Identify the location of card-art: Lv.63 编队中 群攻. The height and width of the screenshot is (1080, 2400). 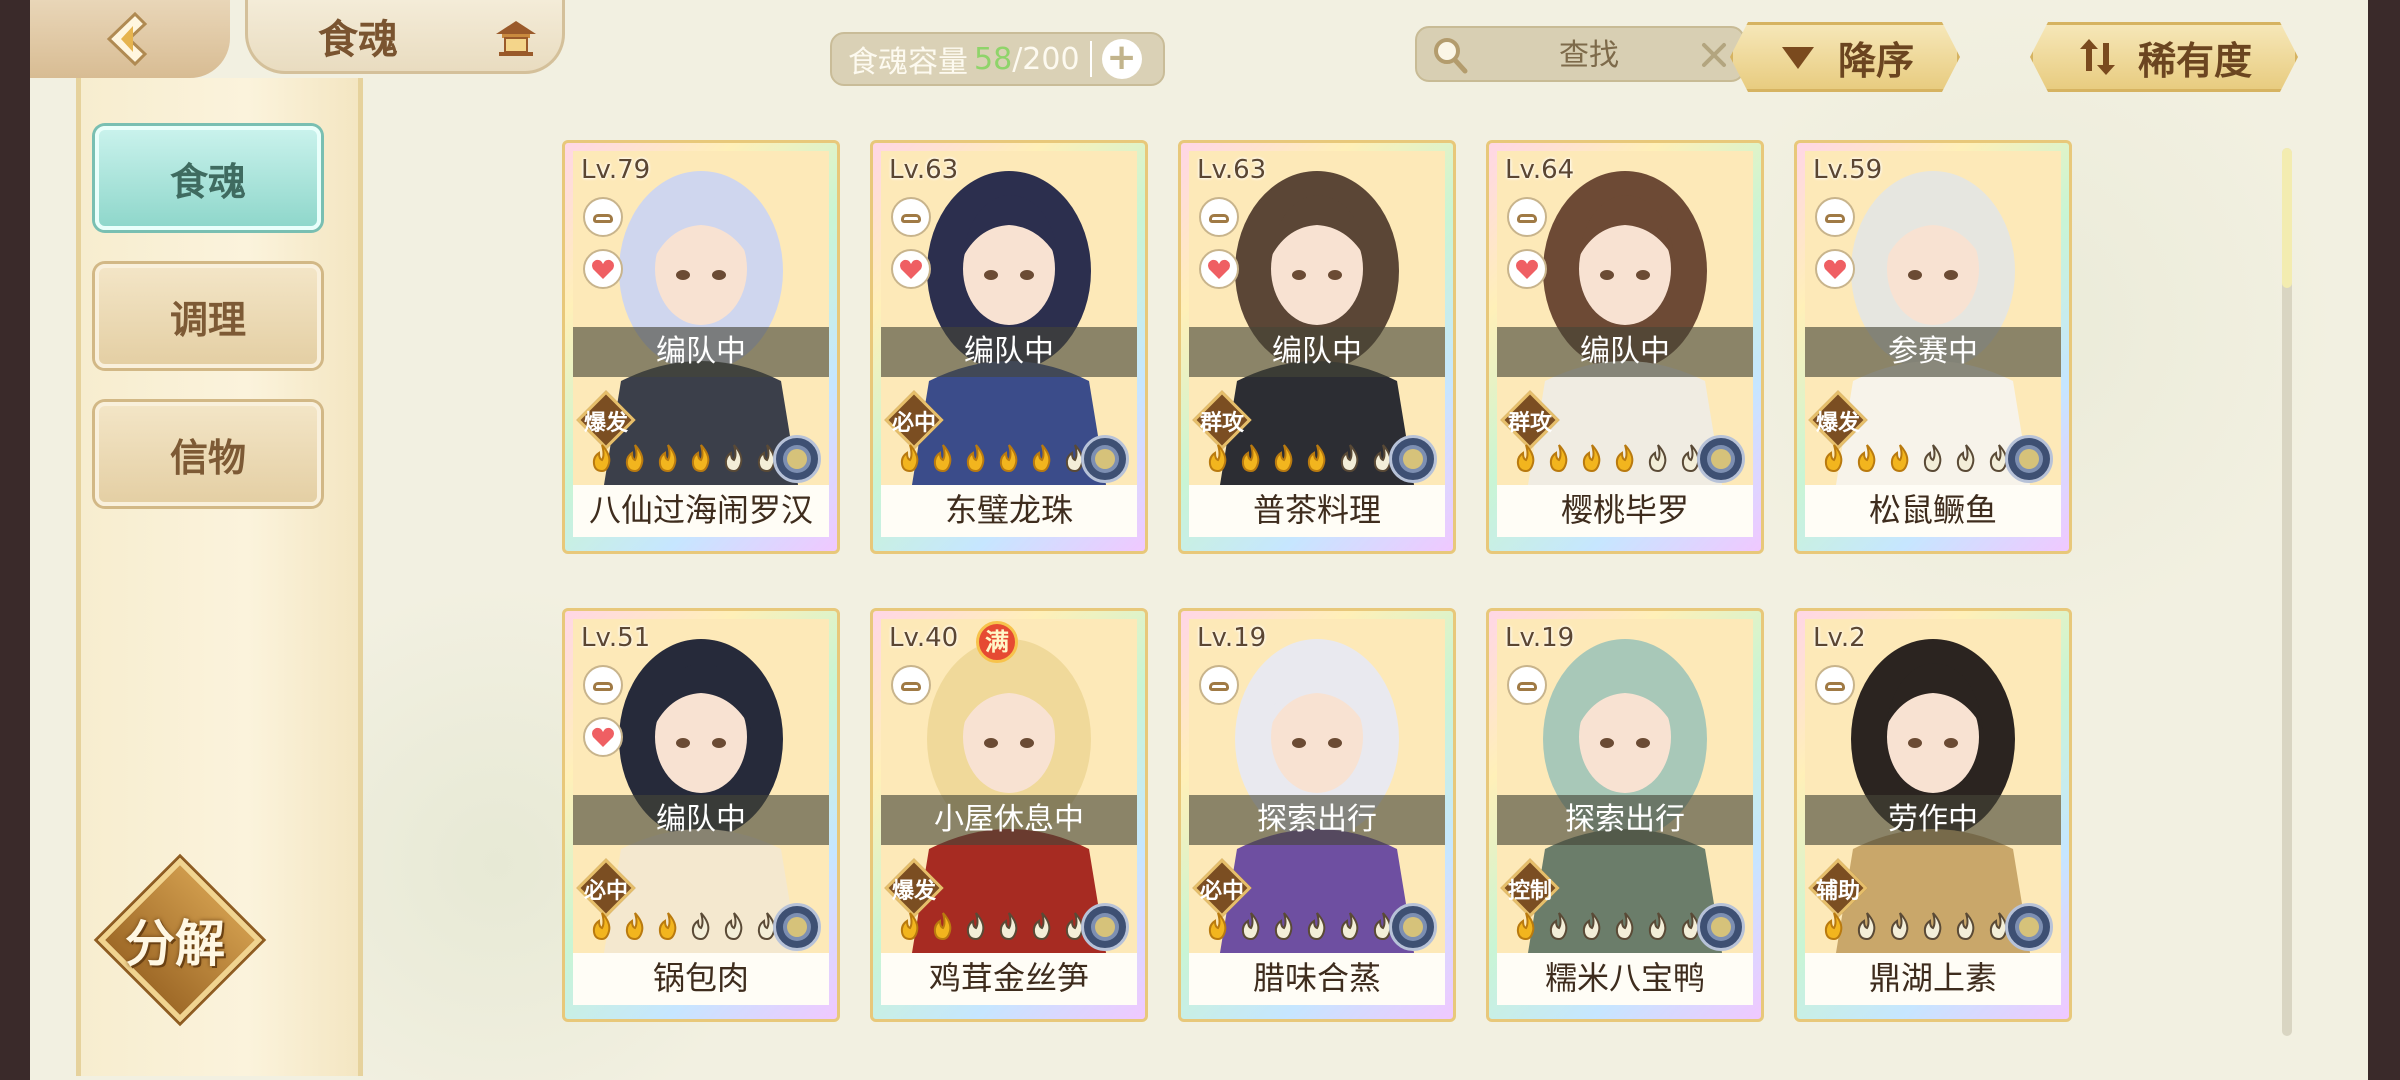
(1317, 321).